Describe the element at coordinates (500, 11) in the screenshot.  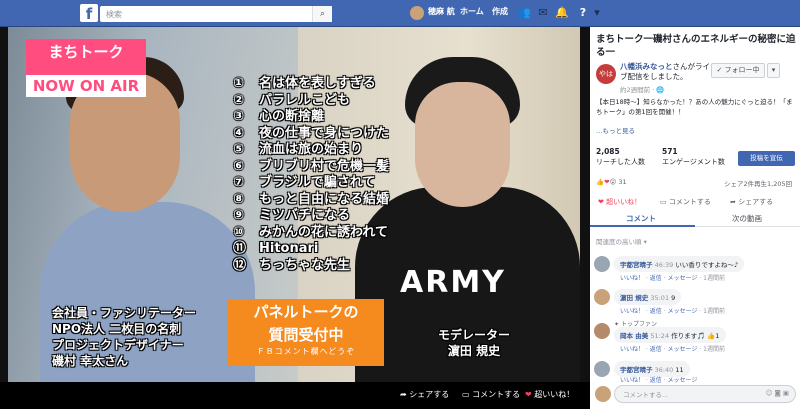
I see `create-link: 作成` at that location.